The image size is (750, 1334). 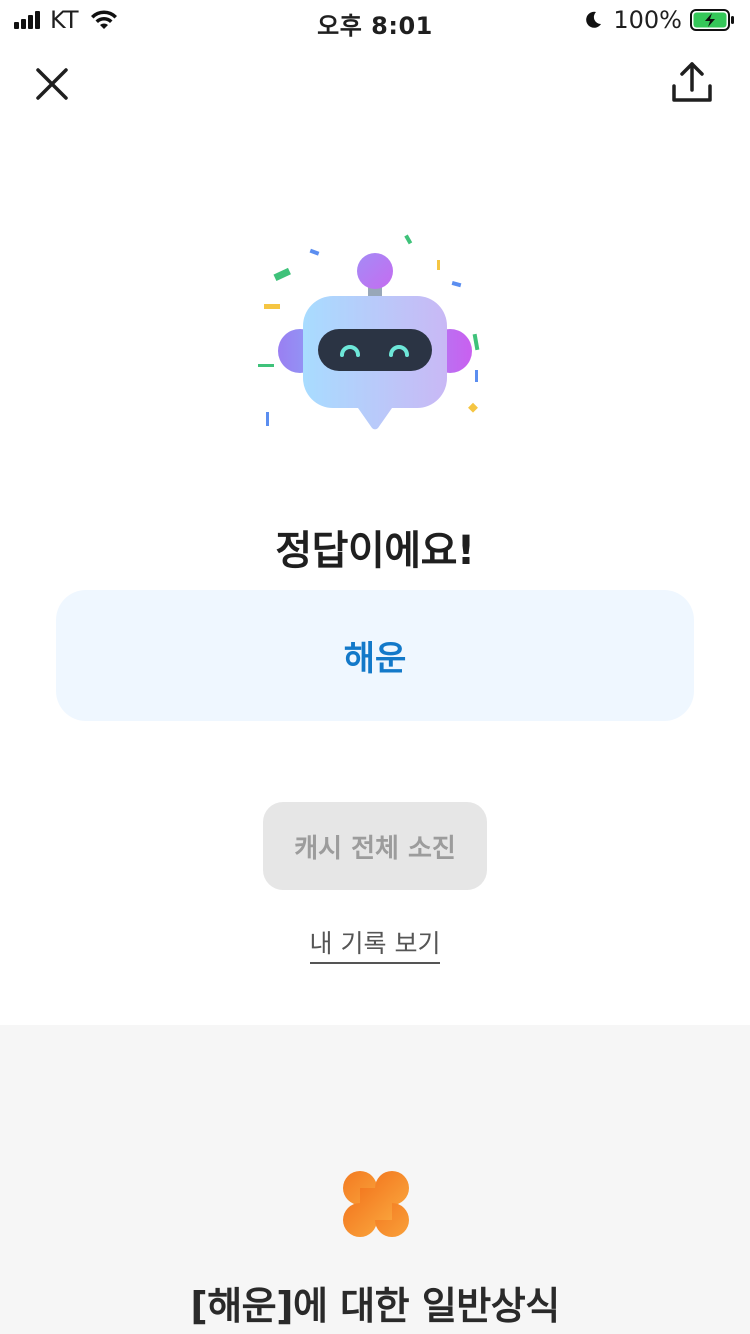 I want to click on answer-text: 해운, so click(x=375, y=659).